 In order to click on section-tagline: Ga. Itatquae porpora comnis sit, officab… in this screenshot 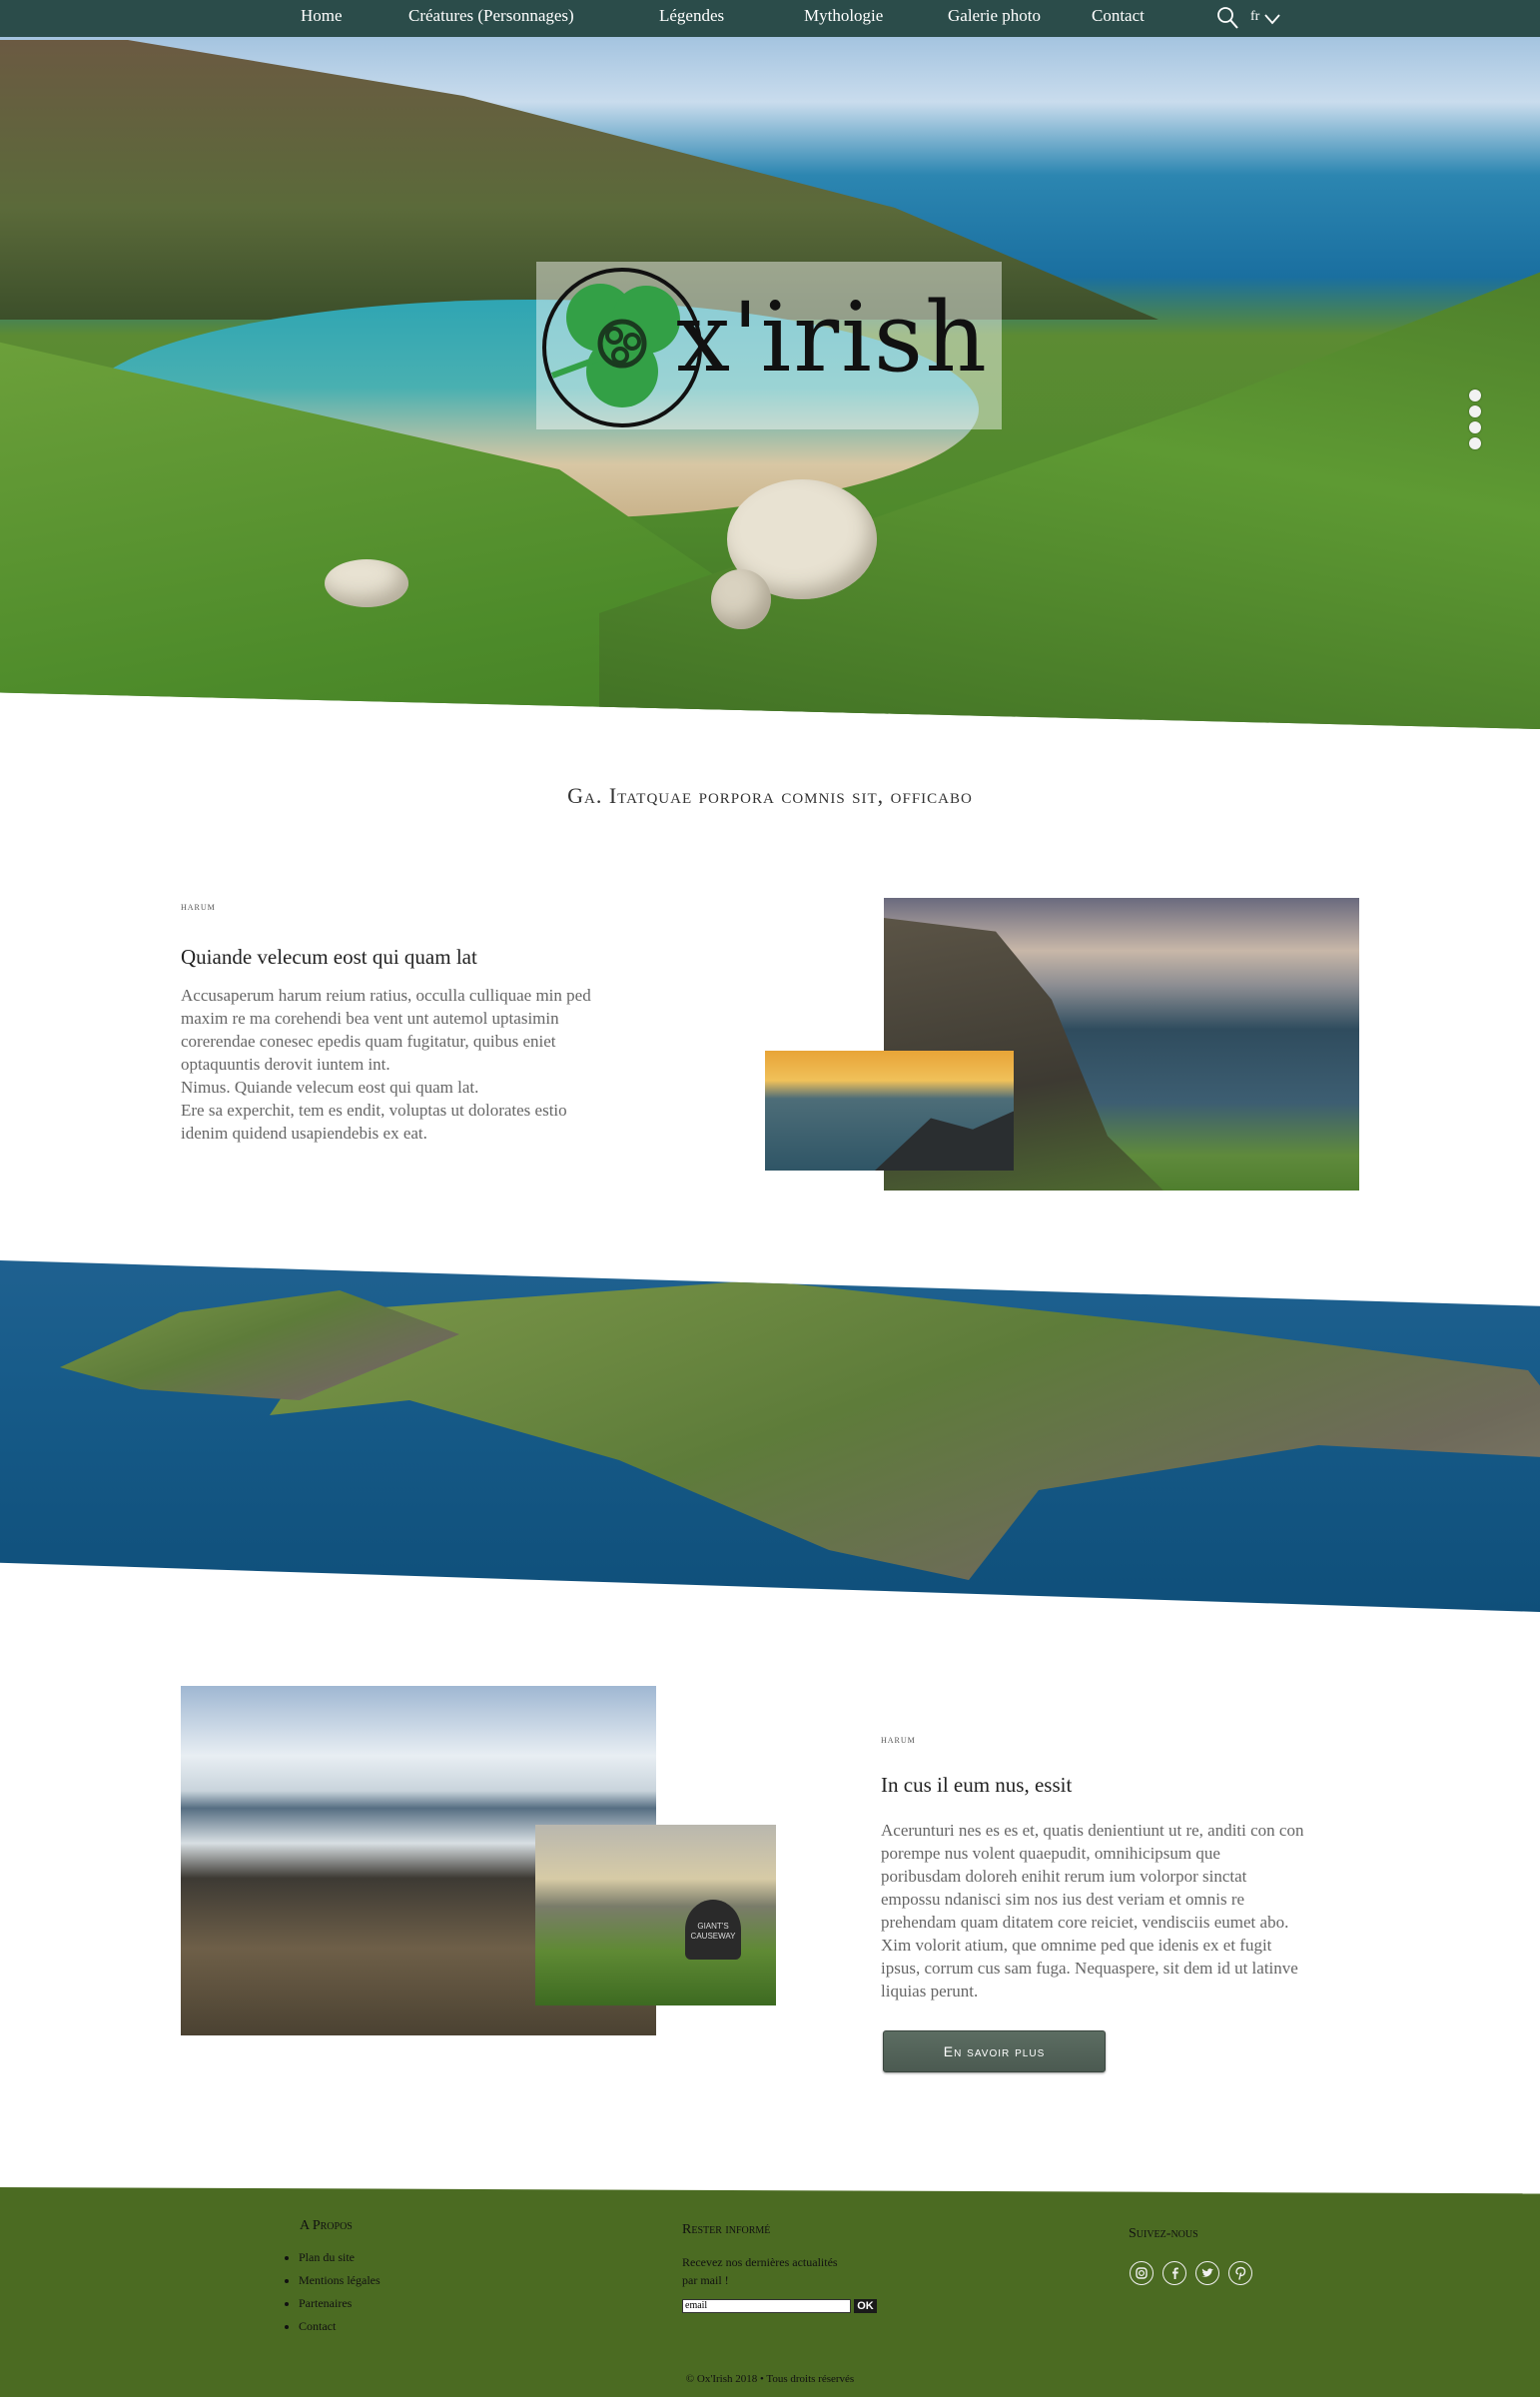, I will do `click(770, 796)`.